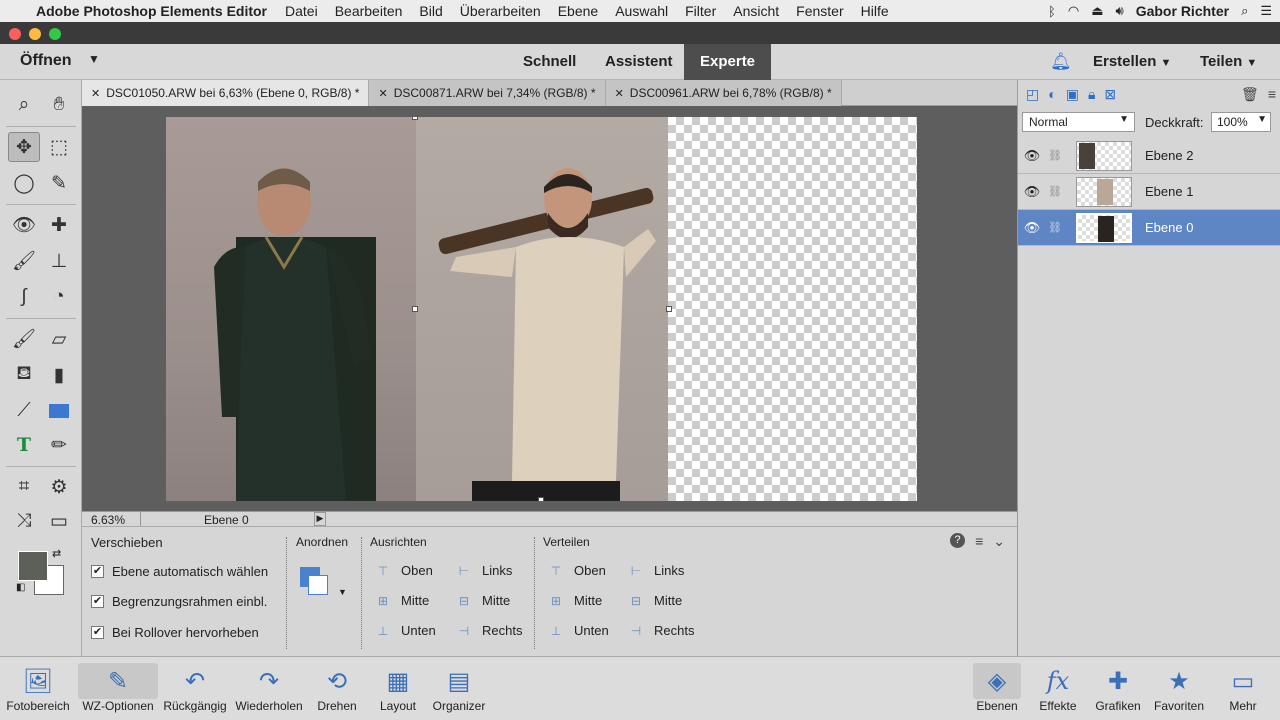 The width and height of the screenshot is (1280, 720). Describe the element at coordinates (398, 688) in the screenshot. I see `layout-button: ▦ Layout` at that location.